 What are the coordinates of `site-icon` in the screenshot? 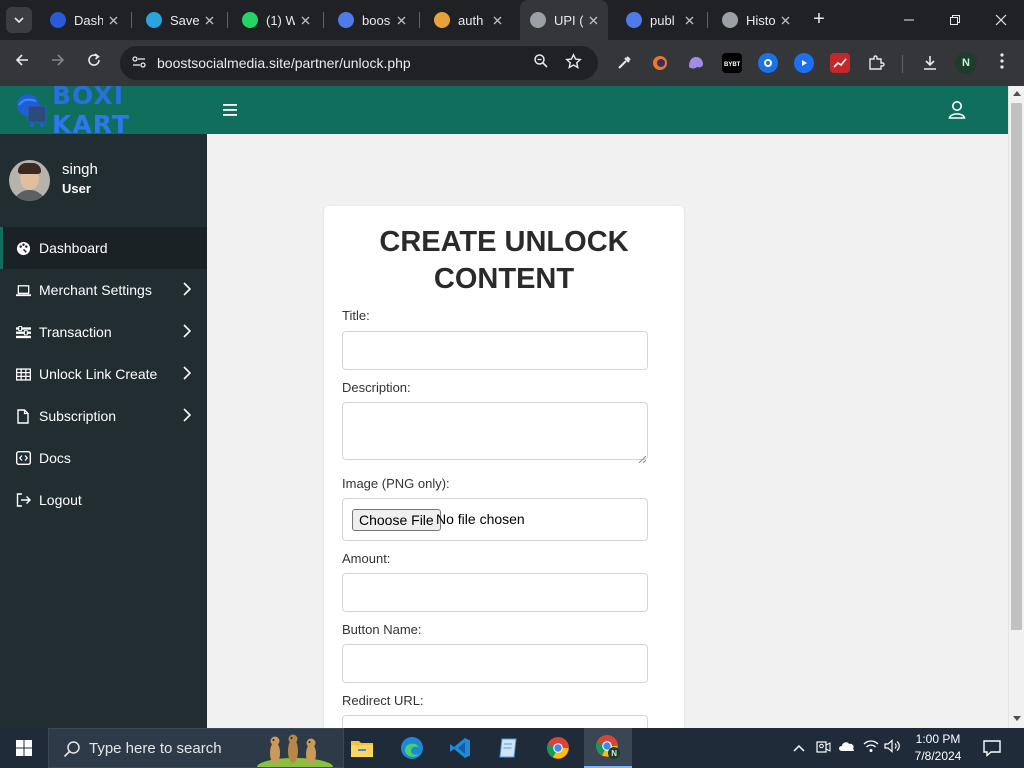 It's located at (346, 20).